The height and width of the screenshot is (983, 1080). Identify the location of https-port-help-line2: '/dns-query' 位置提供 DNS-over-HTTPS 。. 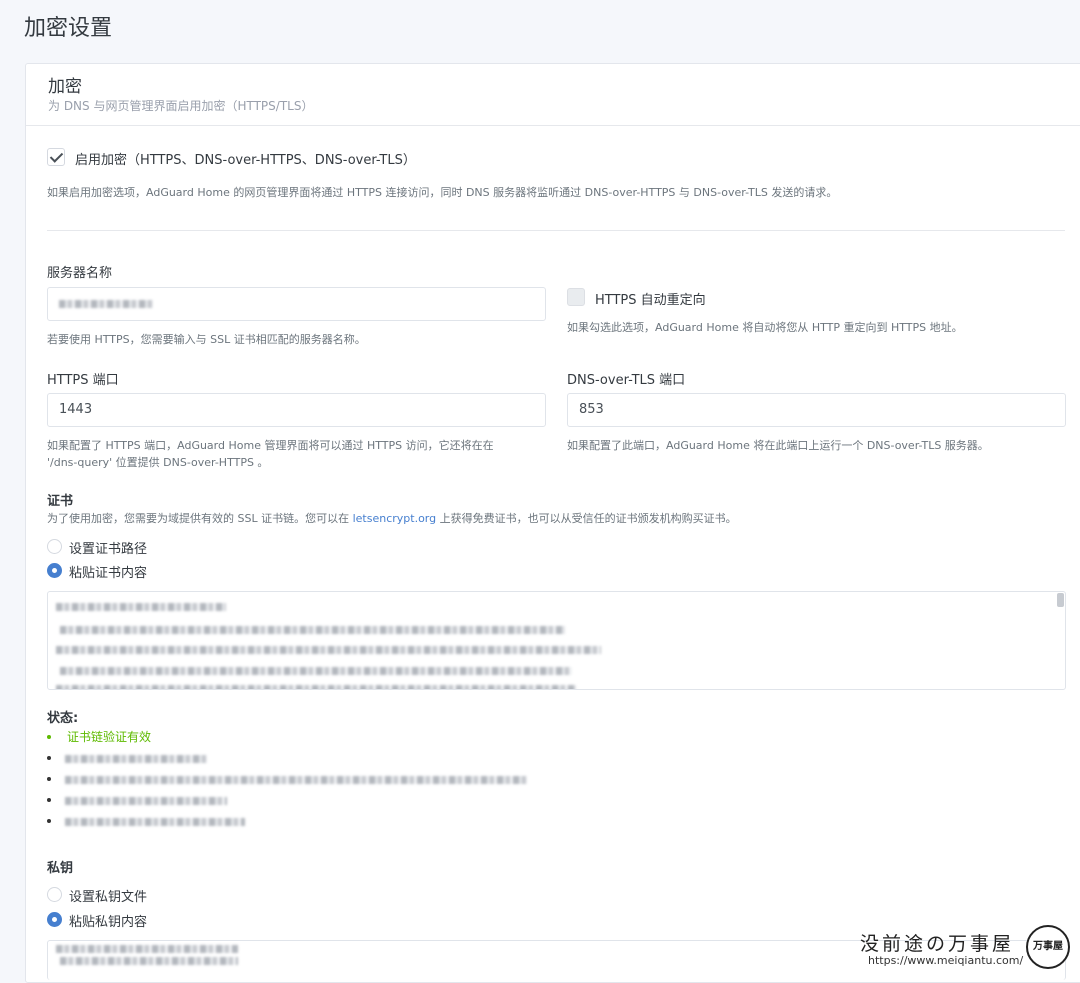
(158, 462).